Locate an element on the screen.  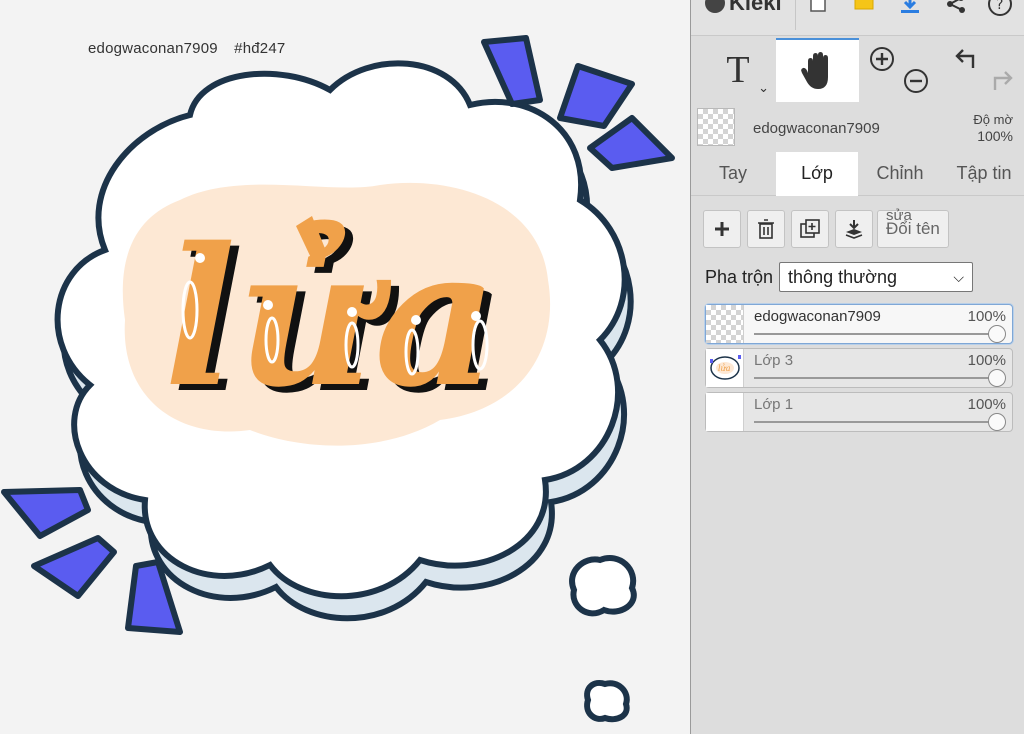
tab-edit: Chỉnh is located at coordinates (900, 174).